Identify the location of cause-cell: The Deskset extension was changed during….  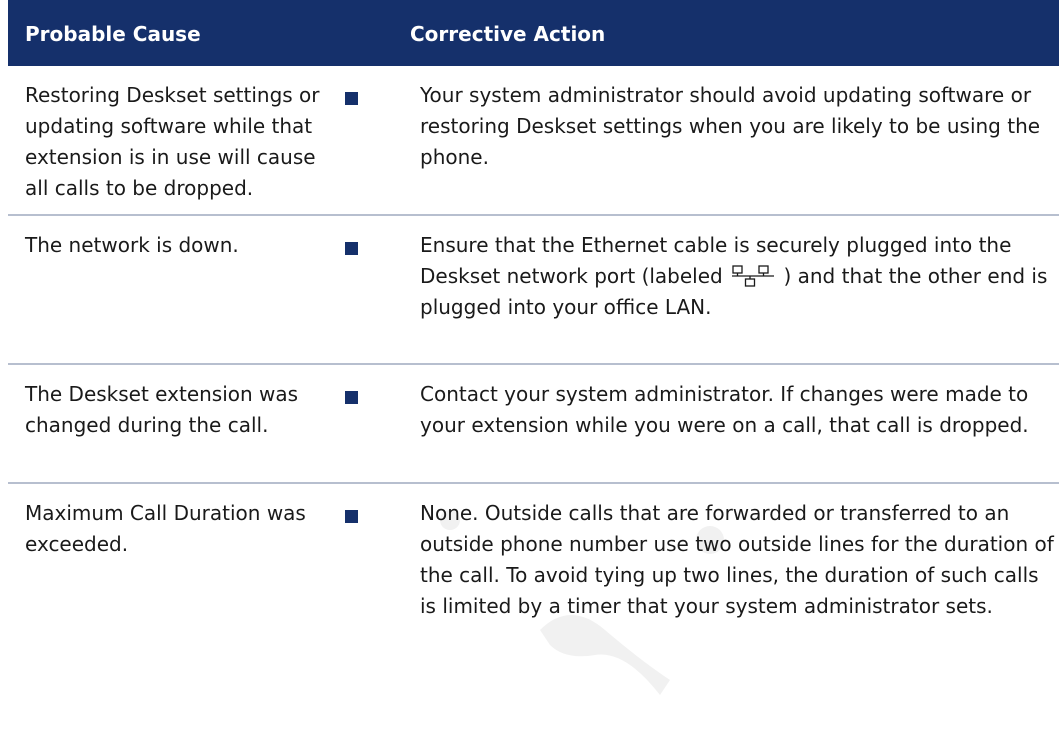
(162, 409).